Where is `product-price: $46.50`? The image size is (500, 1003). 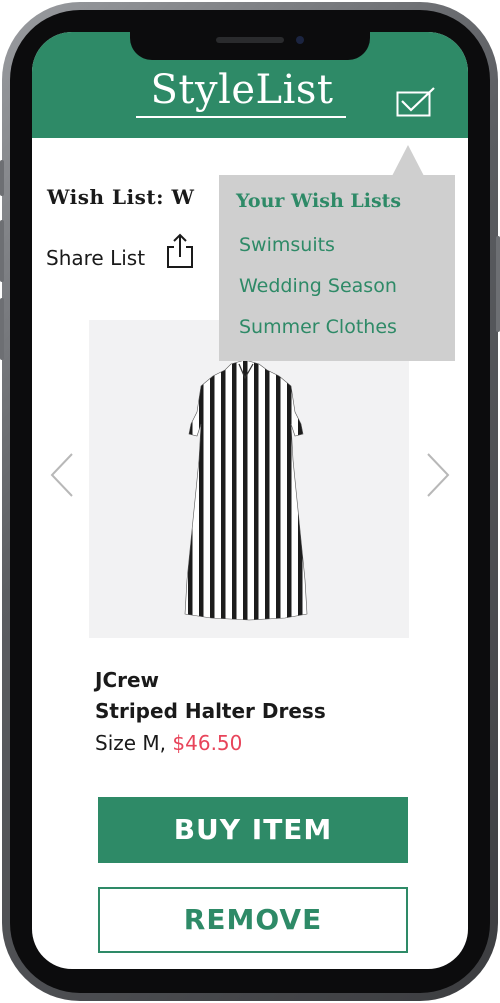 product-price: $46.50 is located at coordinates (207, 743).